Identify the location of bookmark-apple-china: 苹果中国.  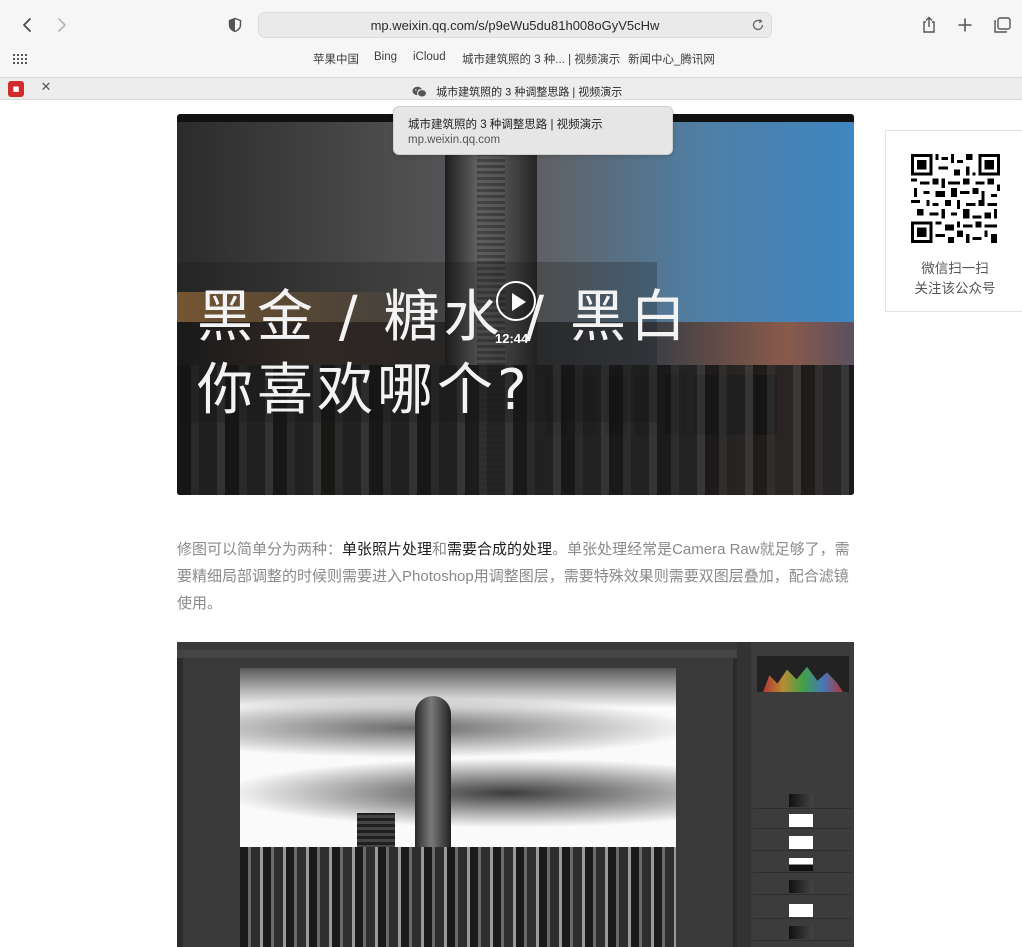
(336, 59).